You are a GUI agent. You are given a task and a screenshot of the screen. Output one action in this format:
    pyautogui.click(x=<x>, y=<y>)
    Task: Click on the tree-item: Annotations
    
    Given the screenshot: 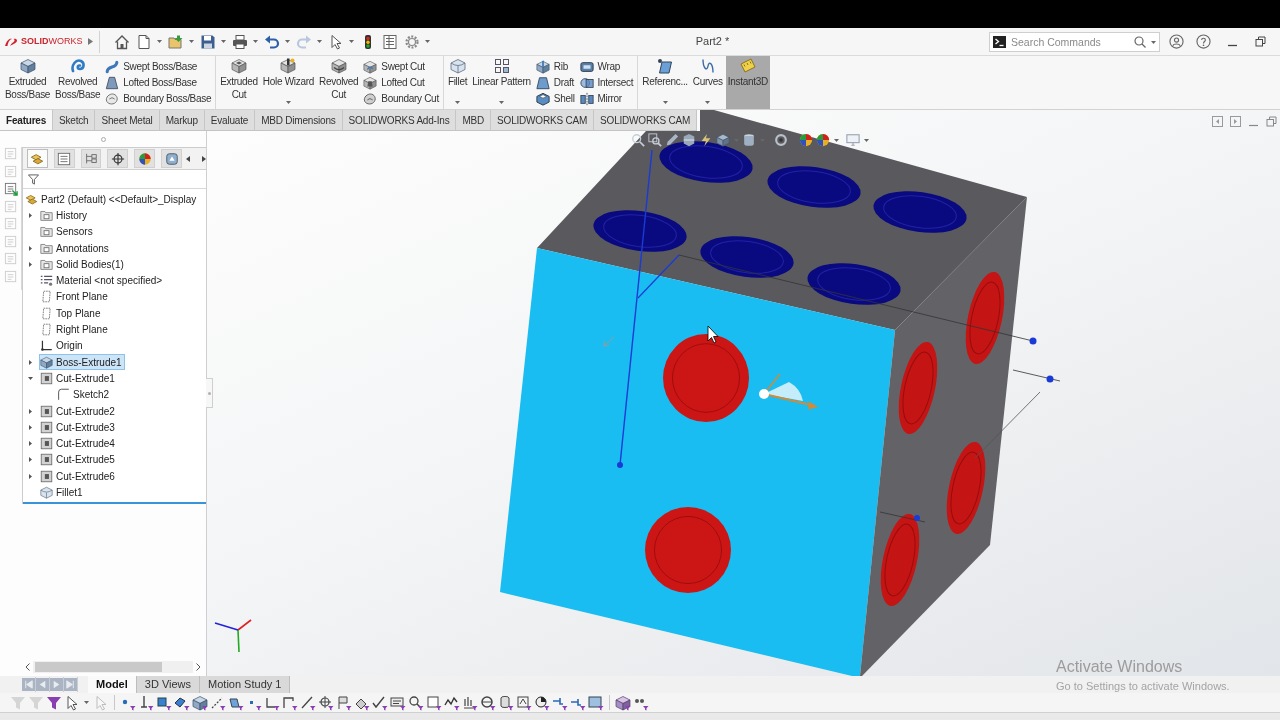 What is the action you would take?
    pyautogui.click(x=75, y=248)
    